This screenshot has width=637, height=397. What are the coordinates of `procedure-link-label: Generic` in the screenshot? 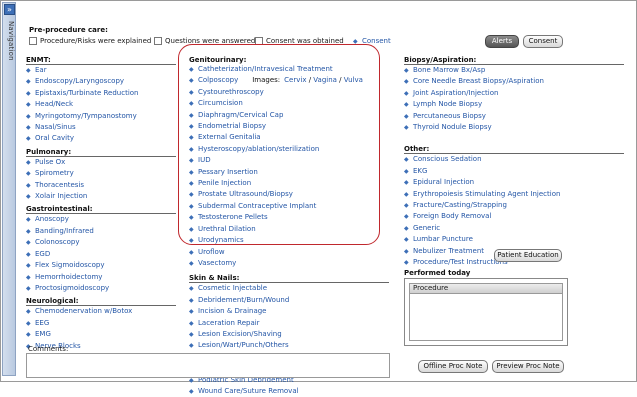 It's located at (427, 227).